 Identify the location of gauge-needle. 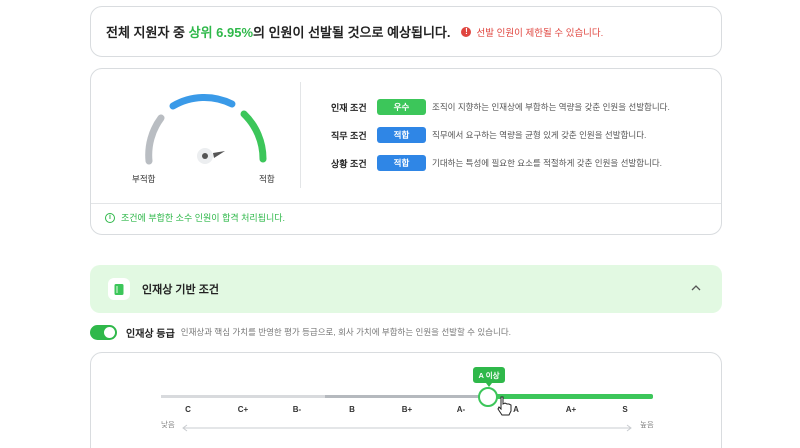
(219, 154).